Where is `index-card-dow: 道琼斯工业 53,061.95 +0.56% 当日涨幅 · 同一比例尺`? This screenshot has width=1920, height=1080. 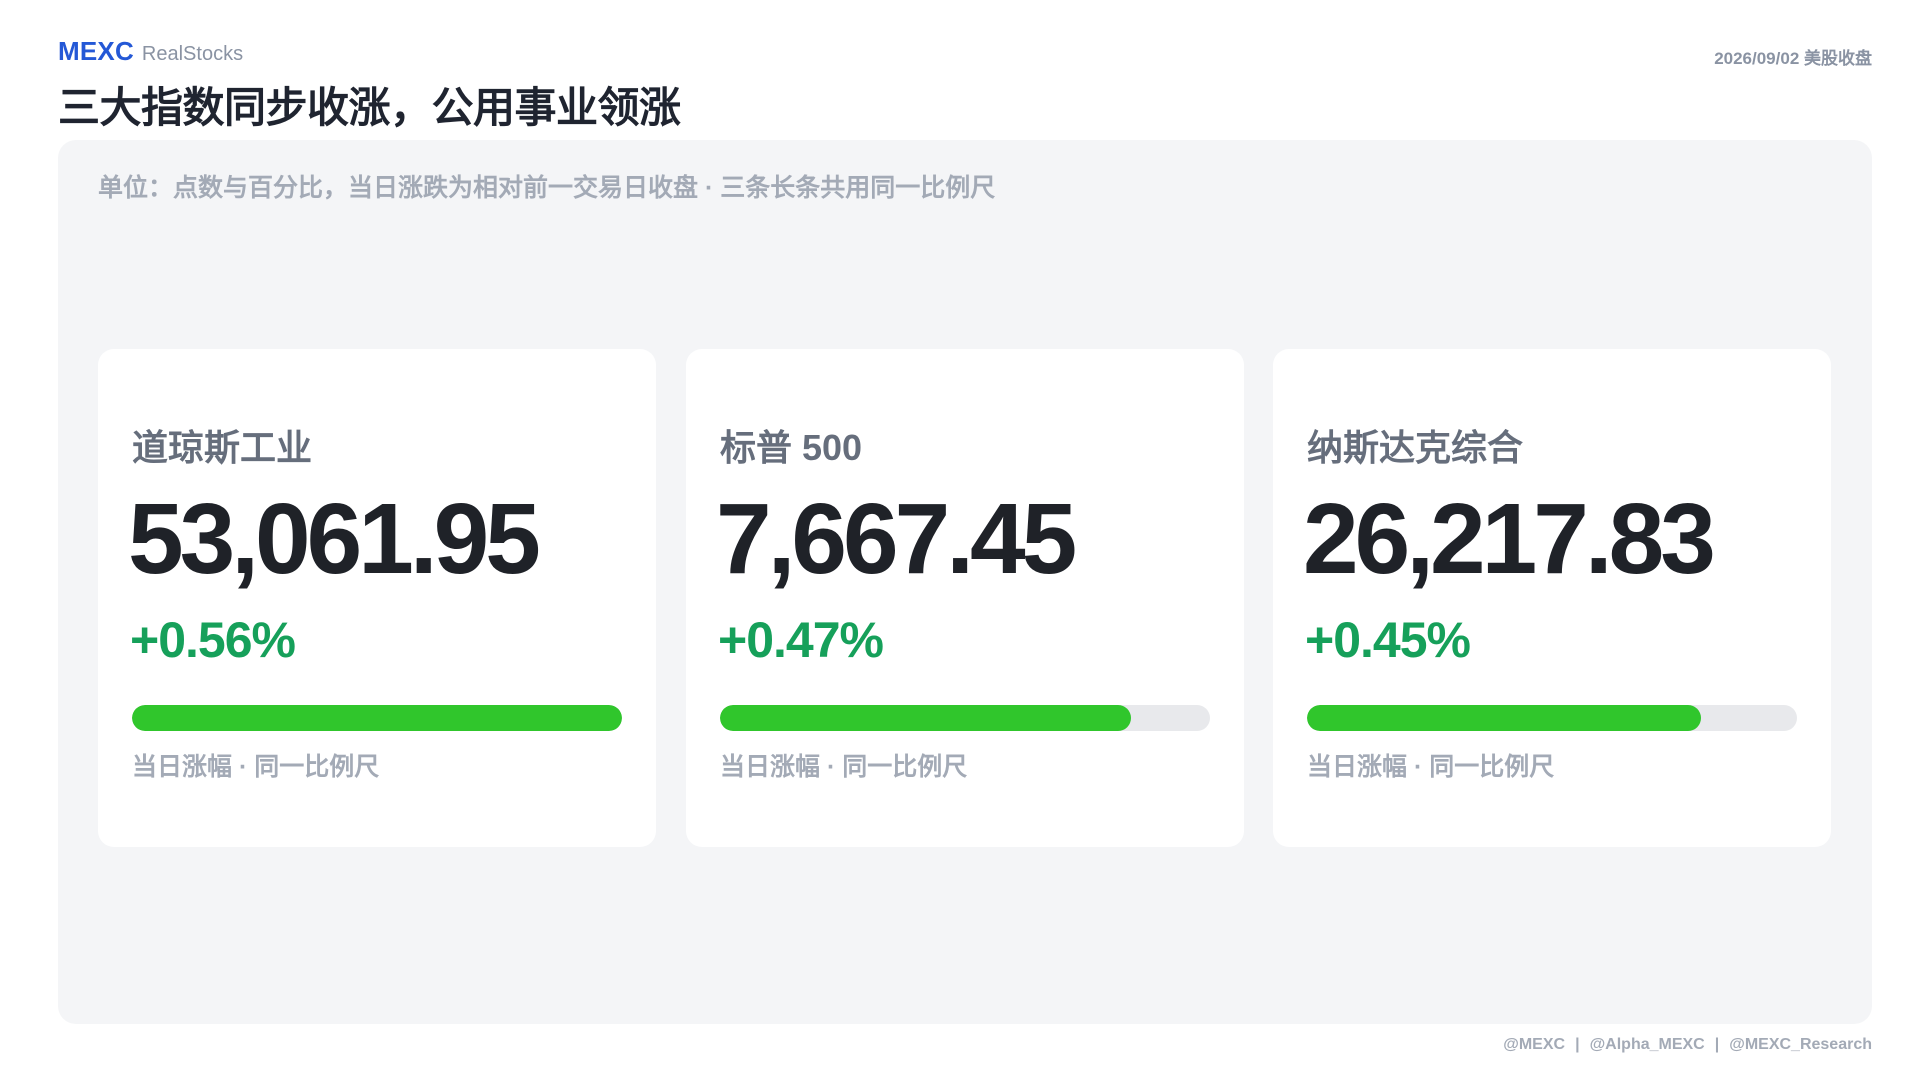 index-card-dow: 道琼斯工业 53,061.95 +0.56% 当日涨幅 · 同一比例尺 is located at coordinates (377, 598).